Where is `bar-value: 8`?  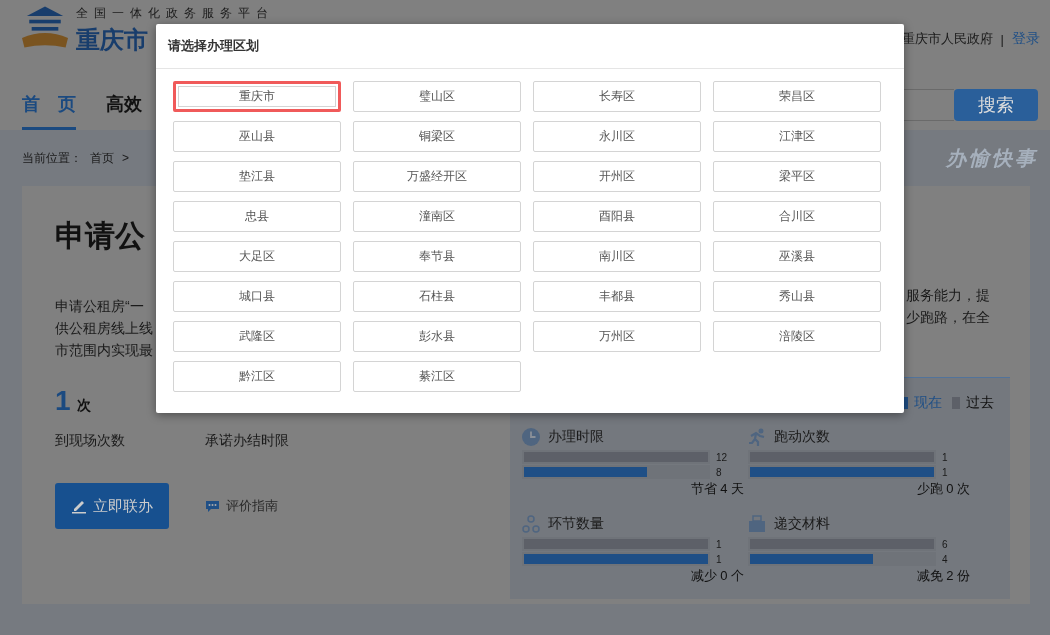
bar-value: 8 is located at coordinates (719, 472).